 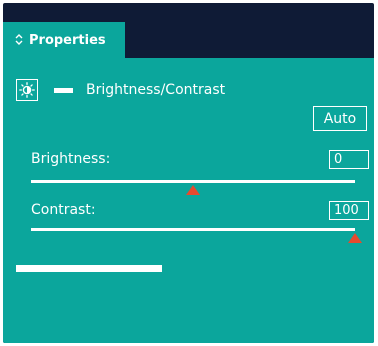 What do you see at coordinates (19, 40) in the screenshot?
I see `collapse-toggle-icon` at bounding box center [19, 40].